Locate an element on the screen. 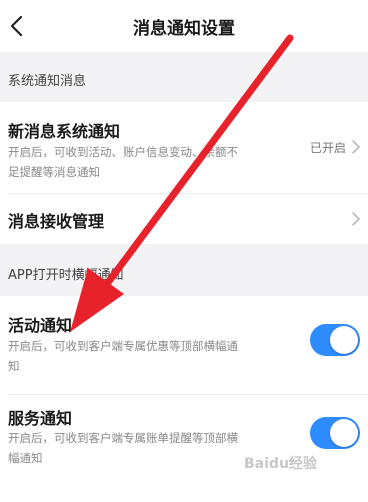 This screenshot has width=368, height=502. section-label-app-banner: APP打开时横幅通知 is located at coordinates (66, 275).